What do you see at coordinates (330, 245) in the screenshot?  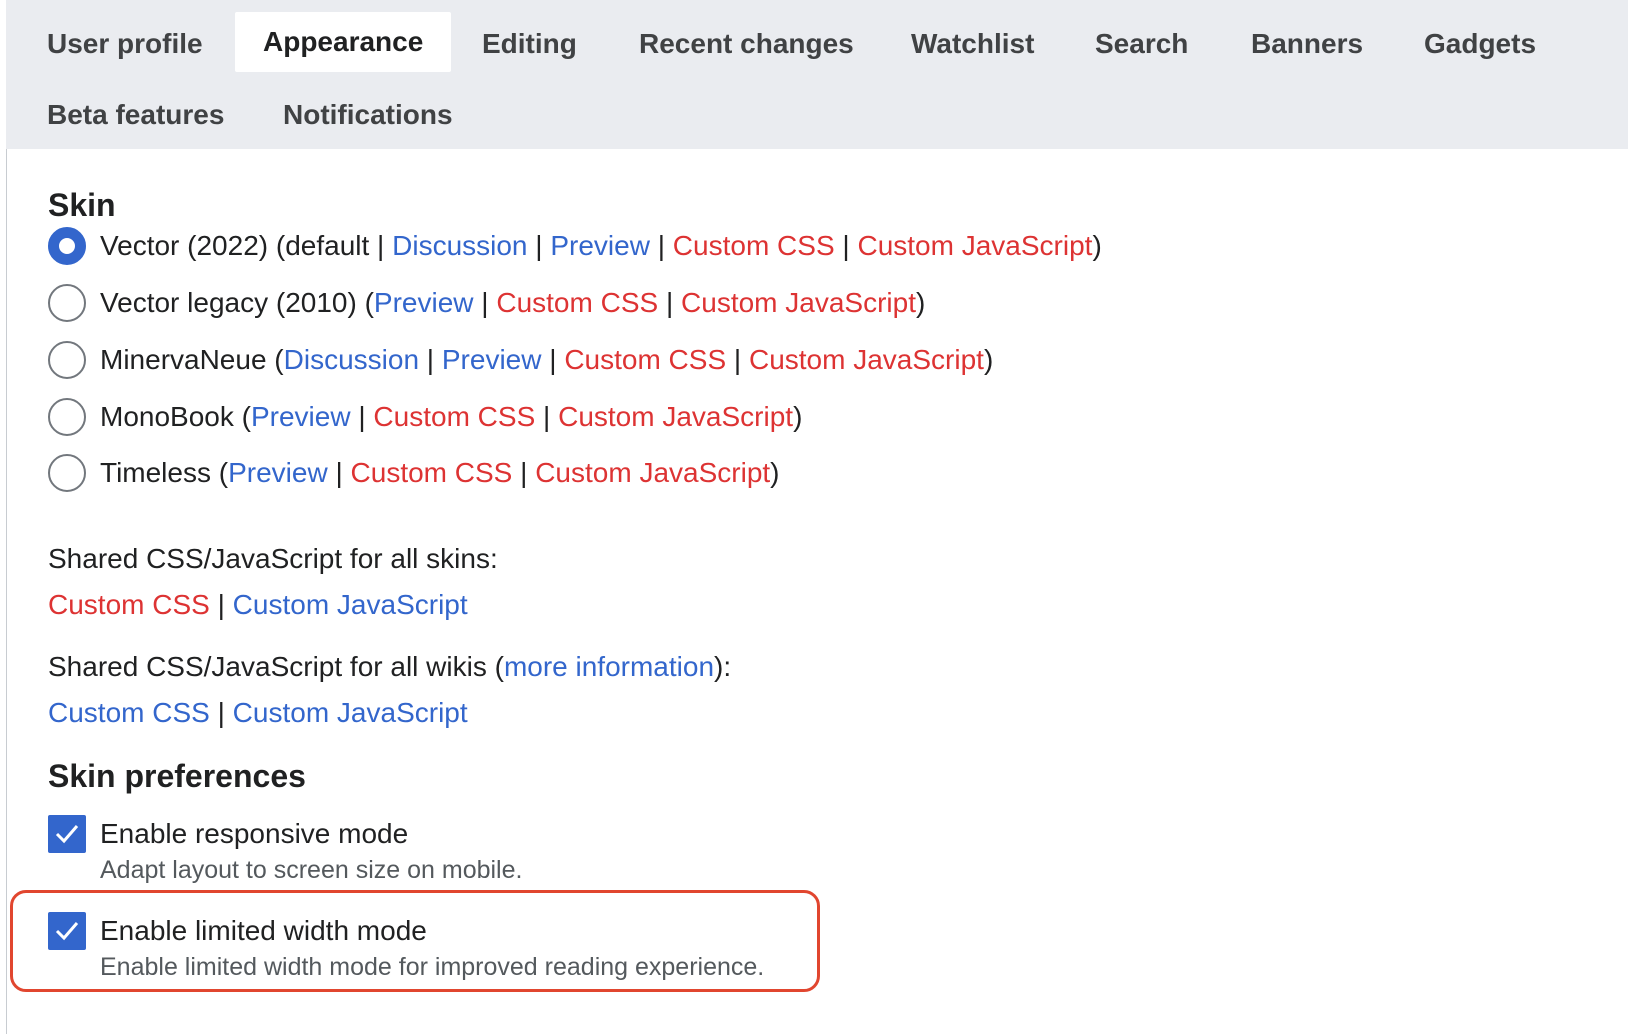 I see `skin-prefix: (default |` at bounding box center [330, 245].